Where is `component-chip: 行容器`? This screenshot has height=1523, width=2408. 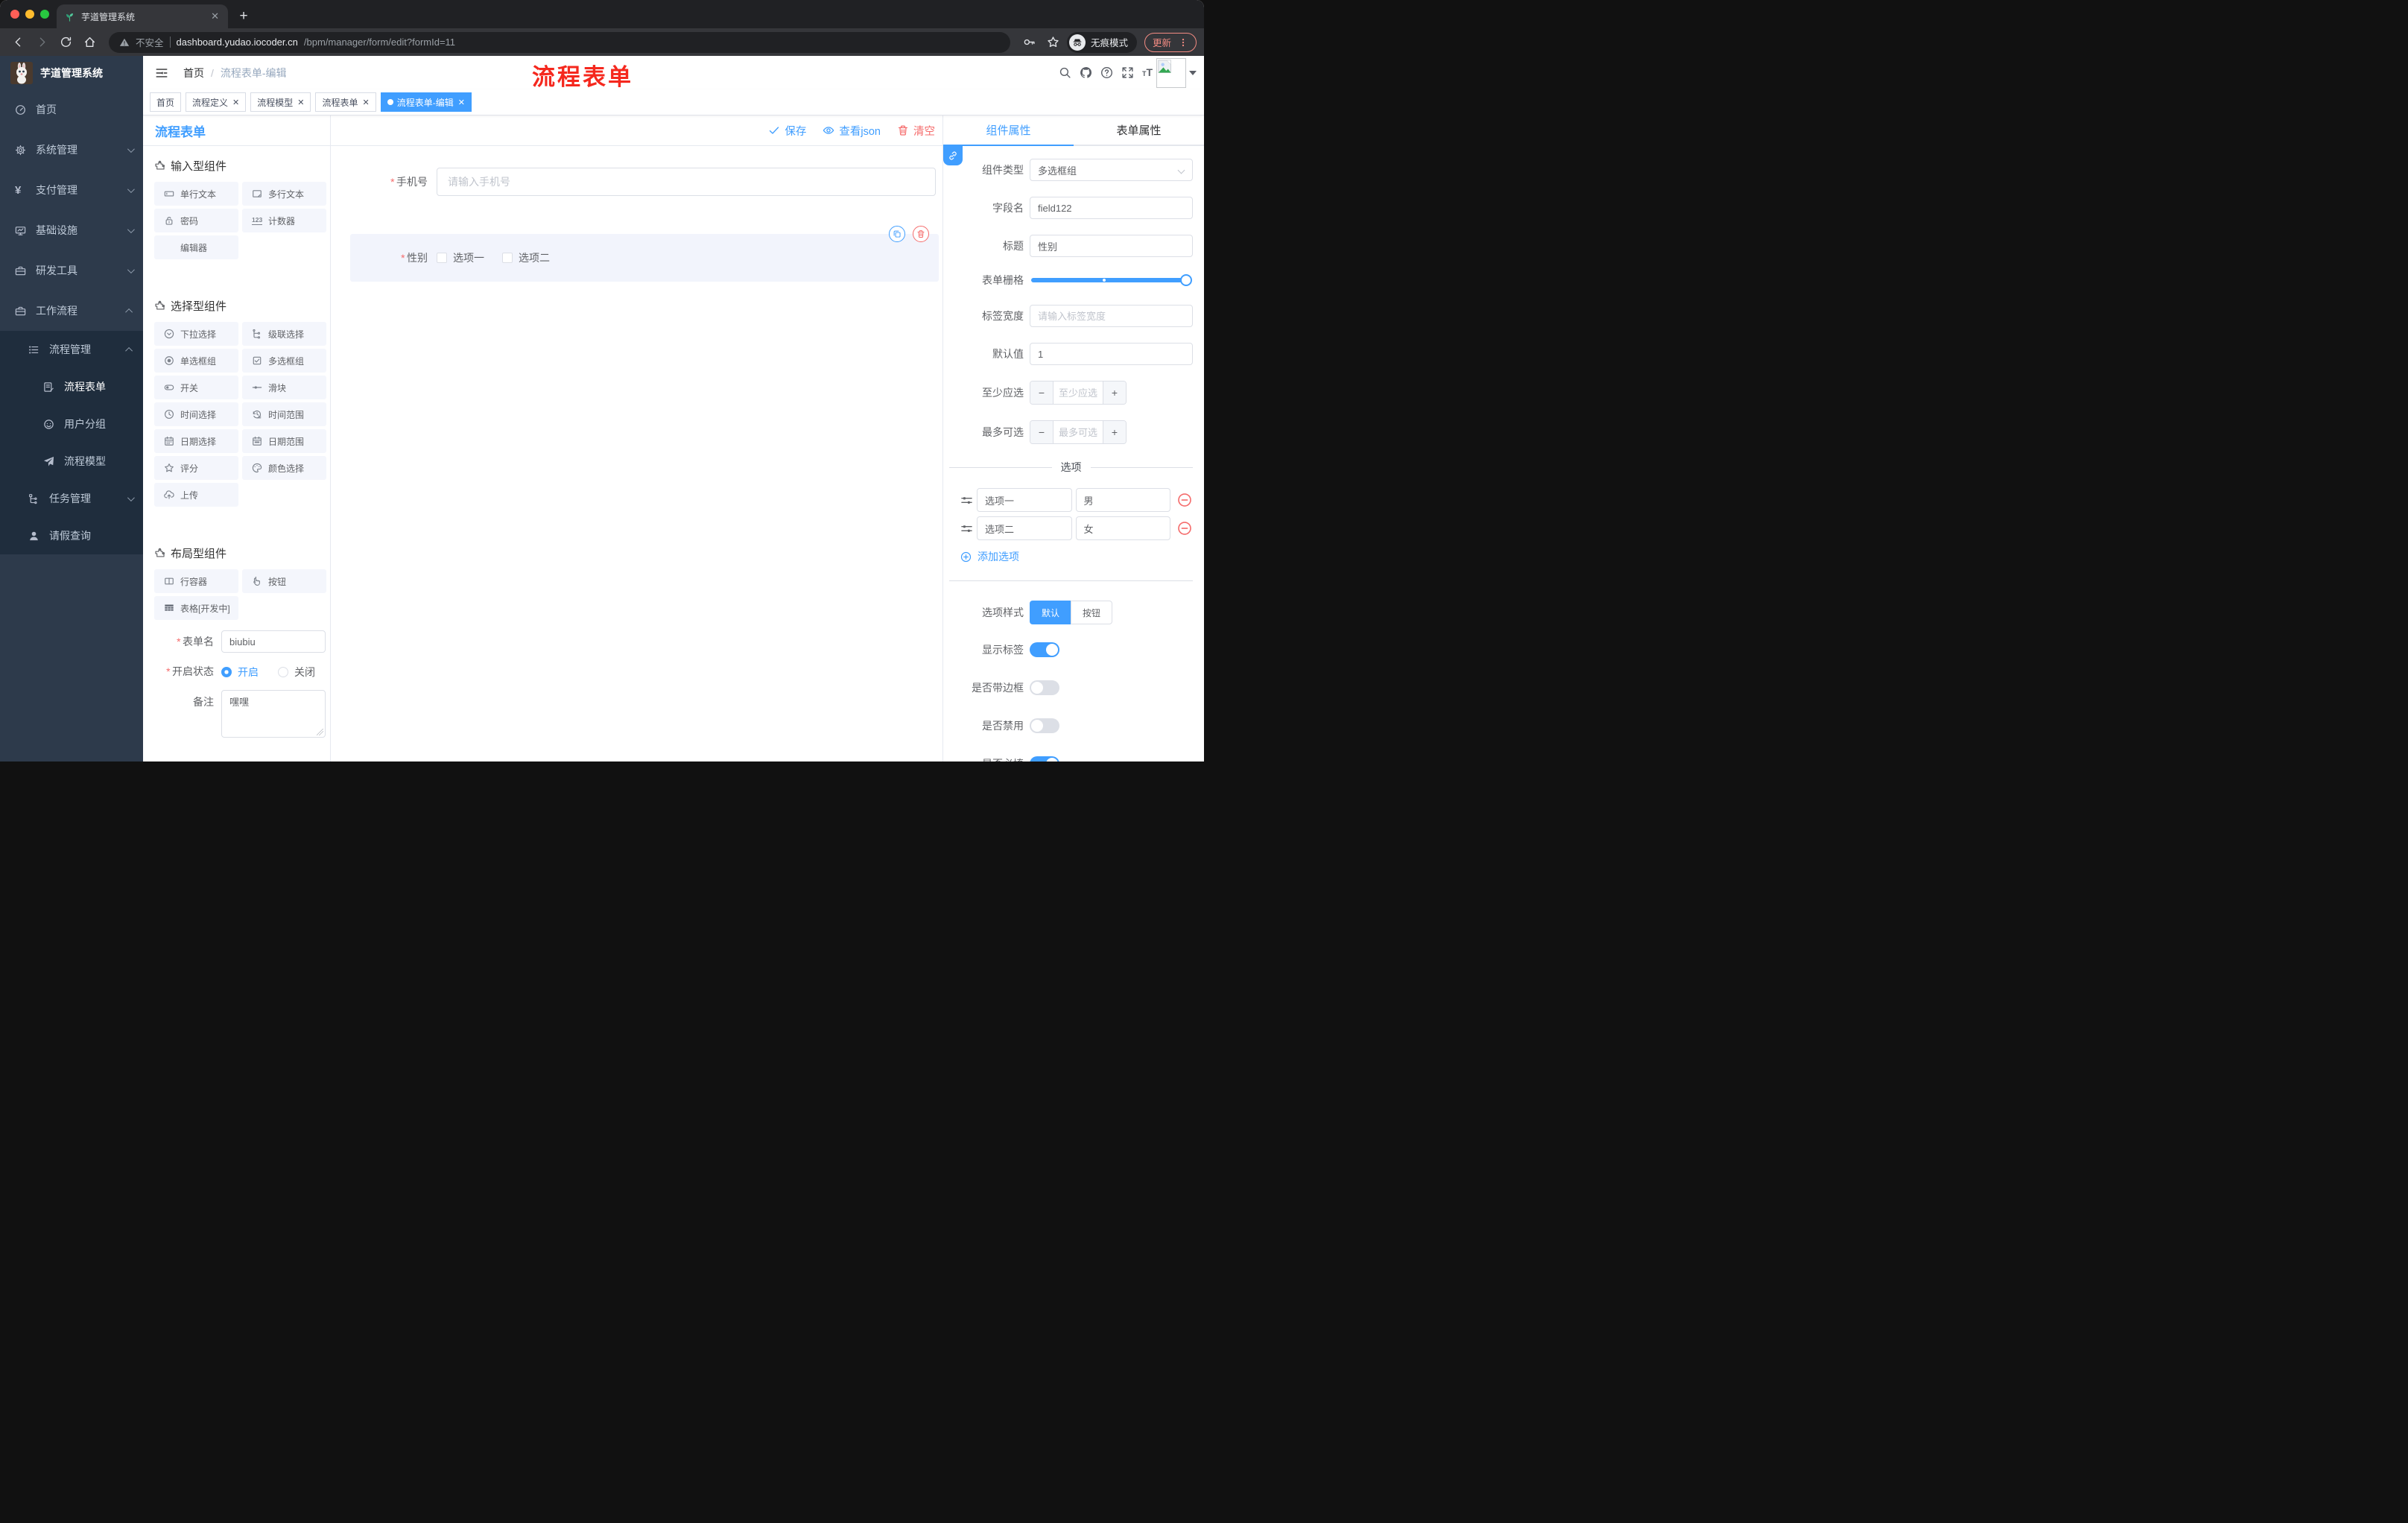 component-chip: 行容器 is located at coordinates (196, 581).